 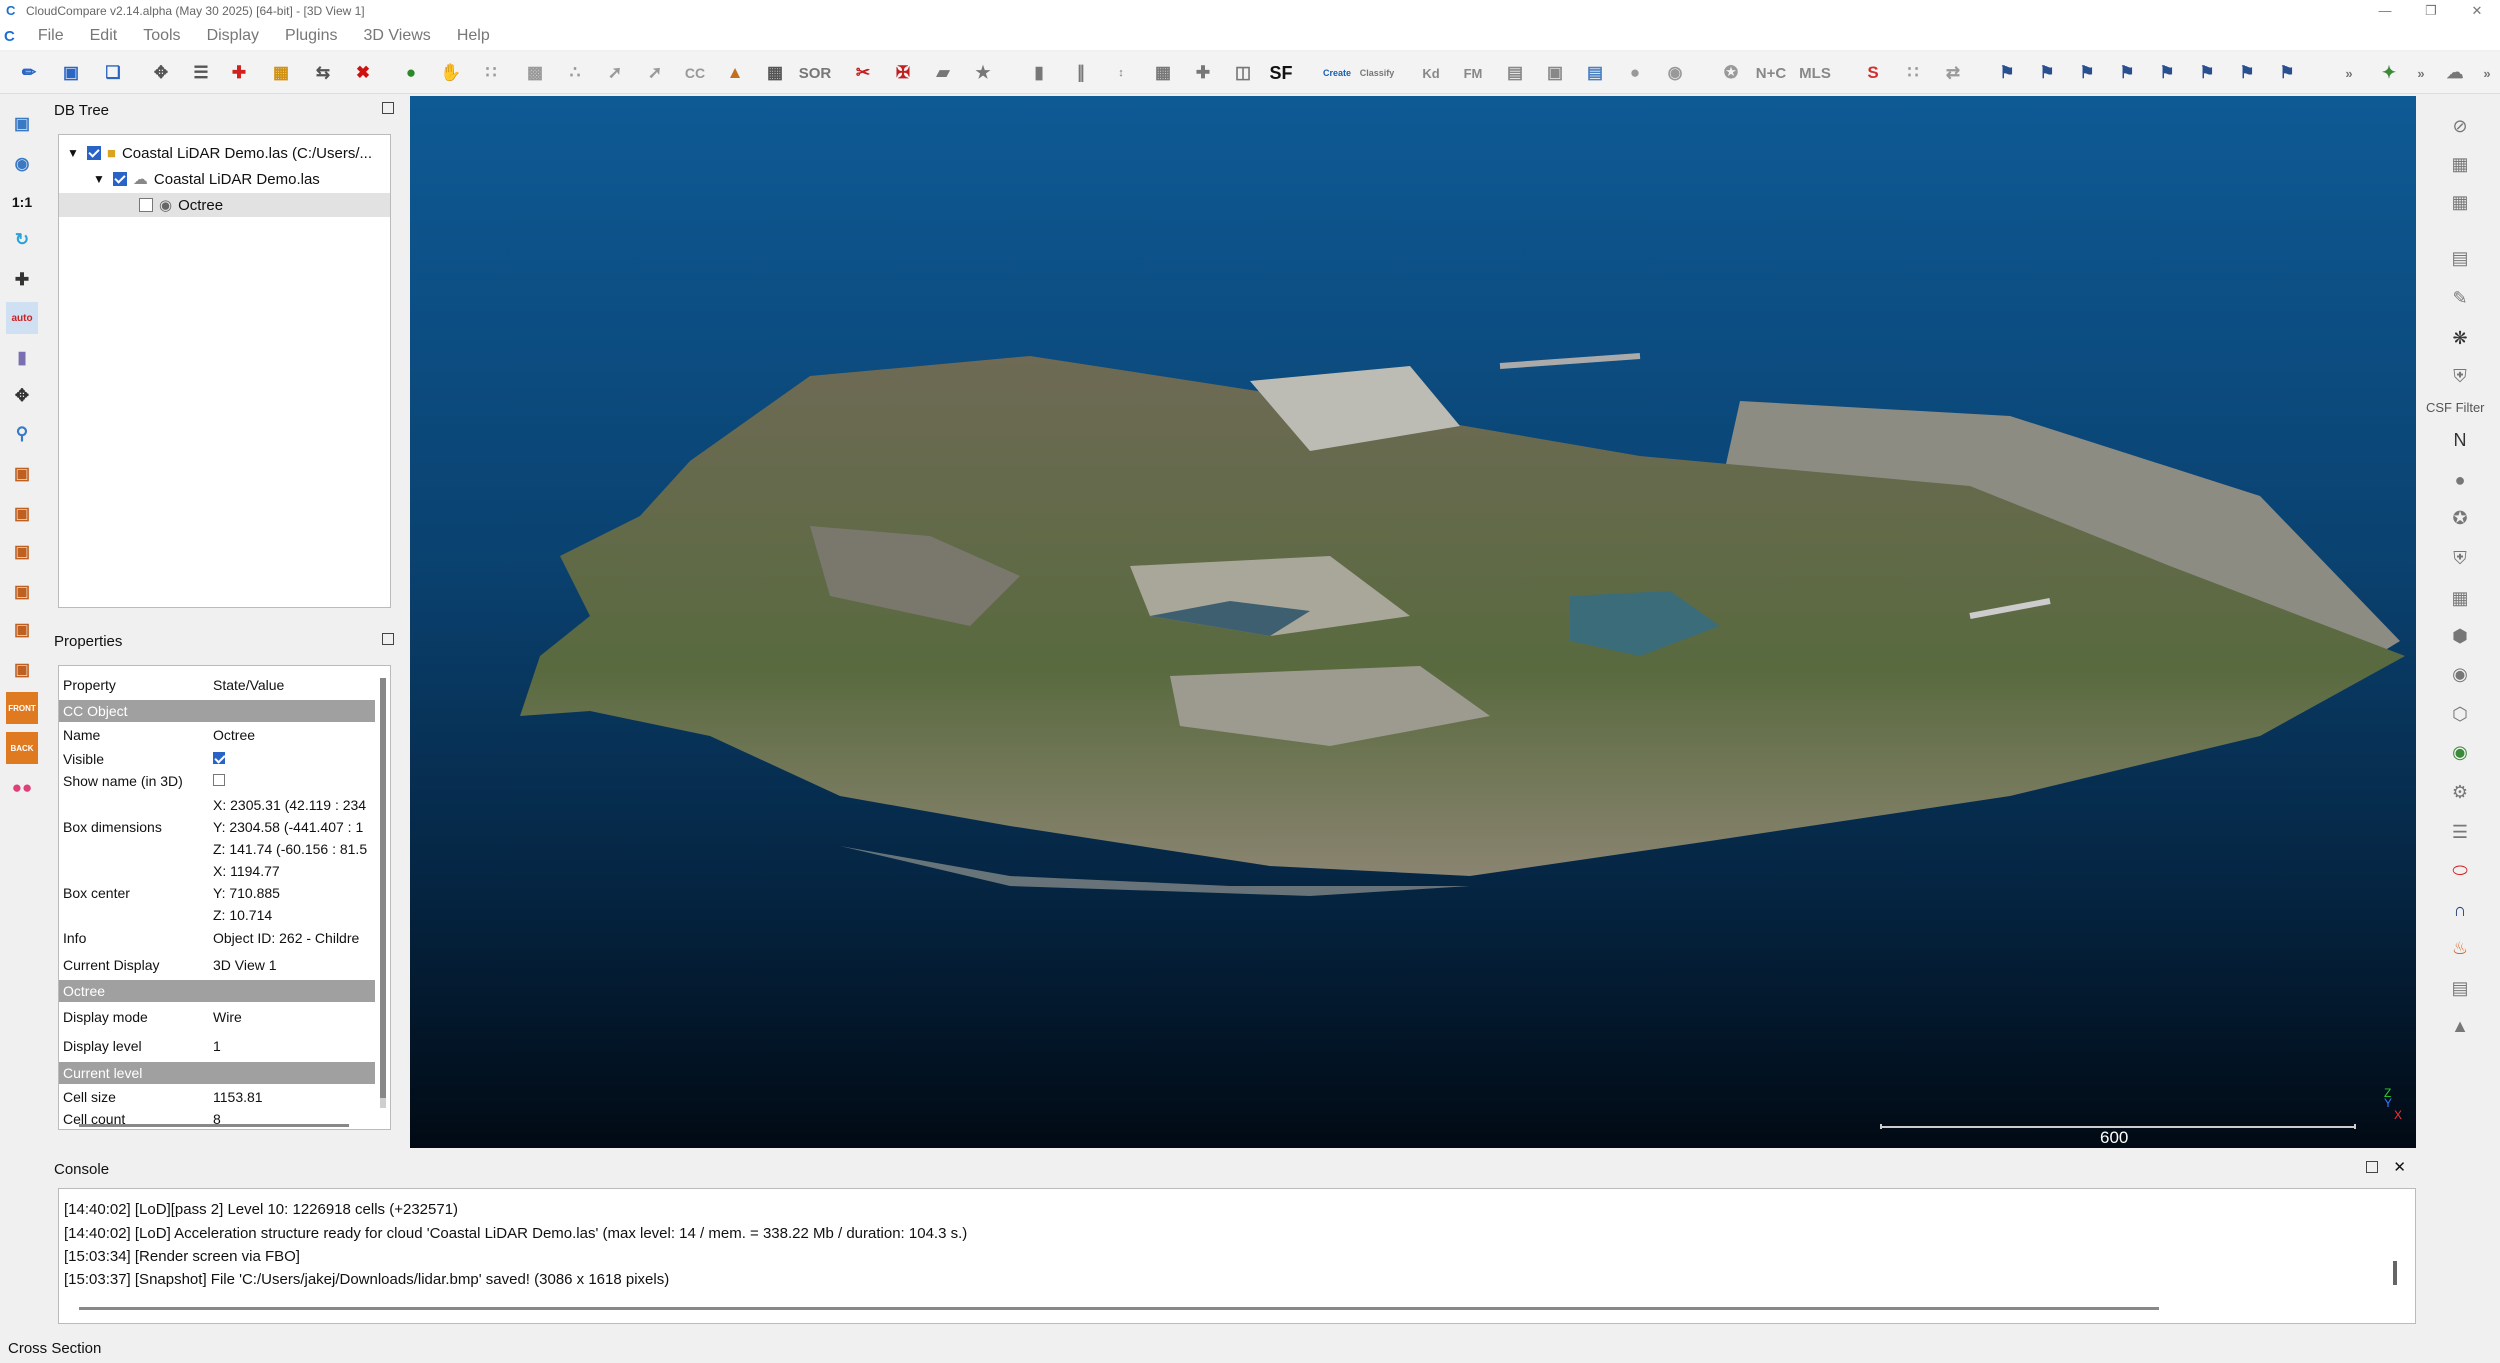 What do you see at coordinates (206, 179) in the screenshot?
I see `tree-item-cloud: ▼ ☁ Coastal LiDAR Demo.las` at bounding box center [206, 179].